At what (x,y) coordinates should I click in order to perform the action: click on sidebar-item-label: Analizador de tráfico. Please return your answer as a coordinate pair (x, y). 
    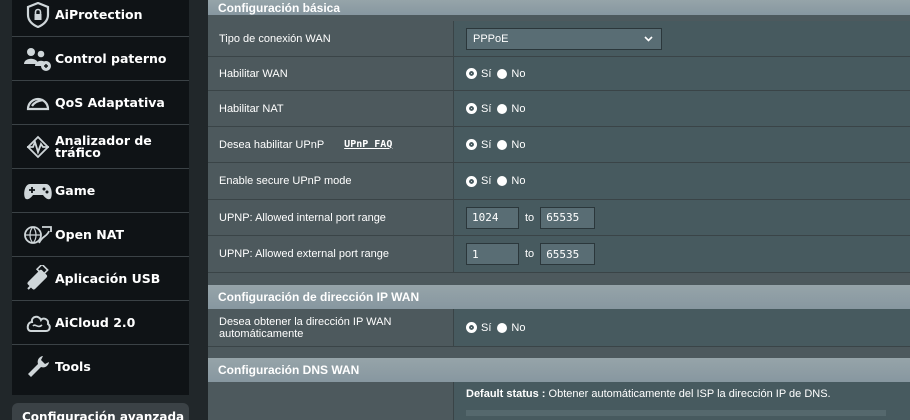
    Looking at the image, I should click on (103, 146).